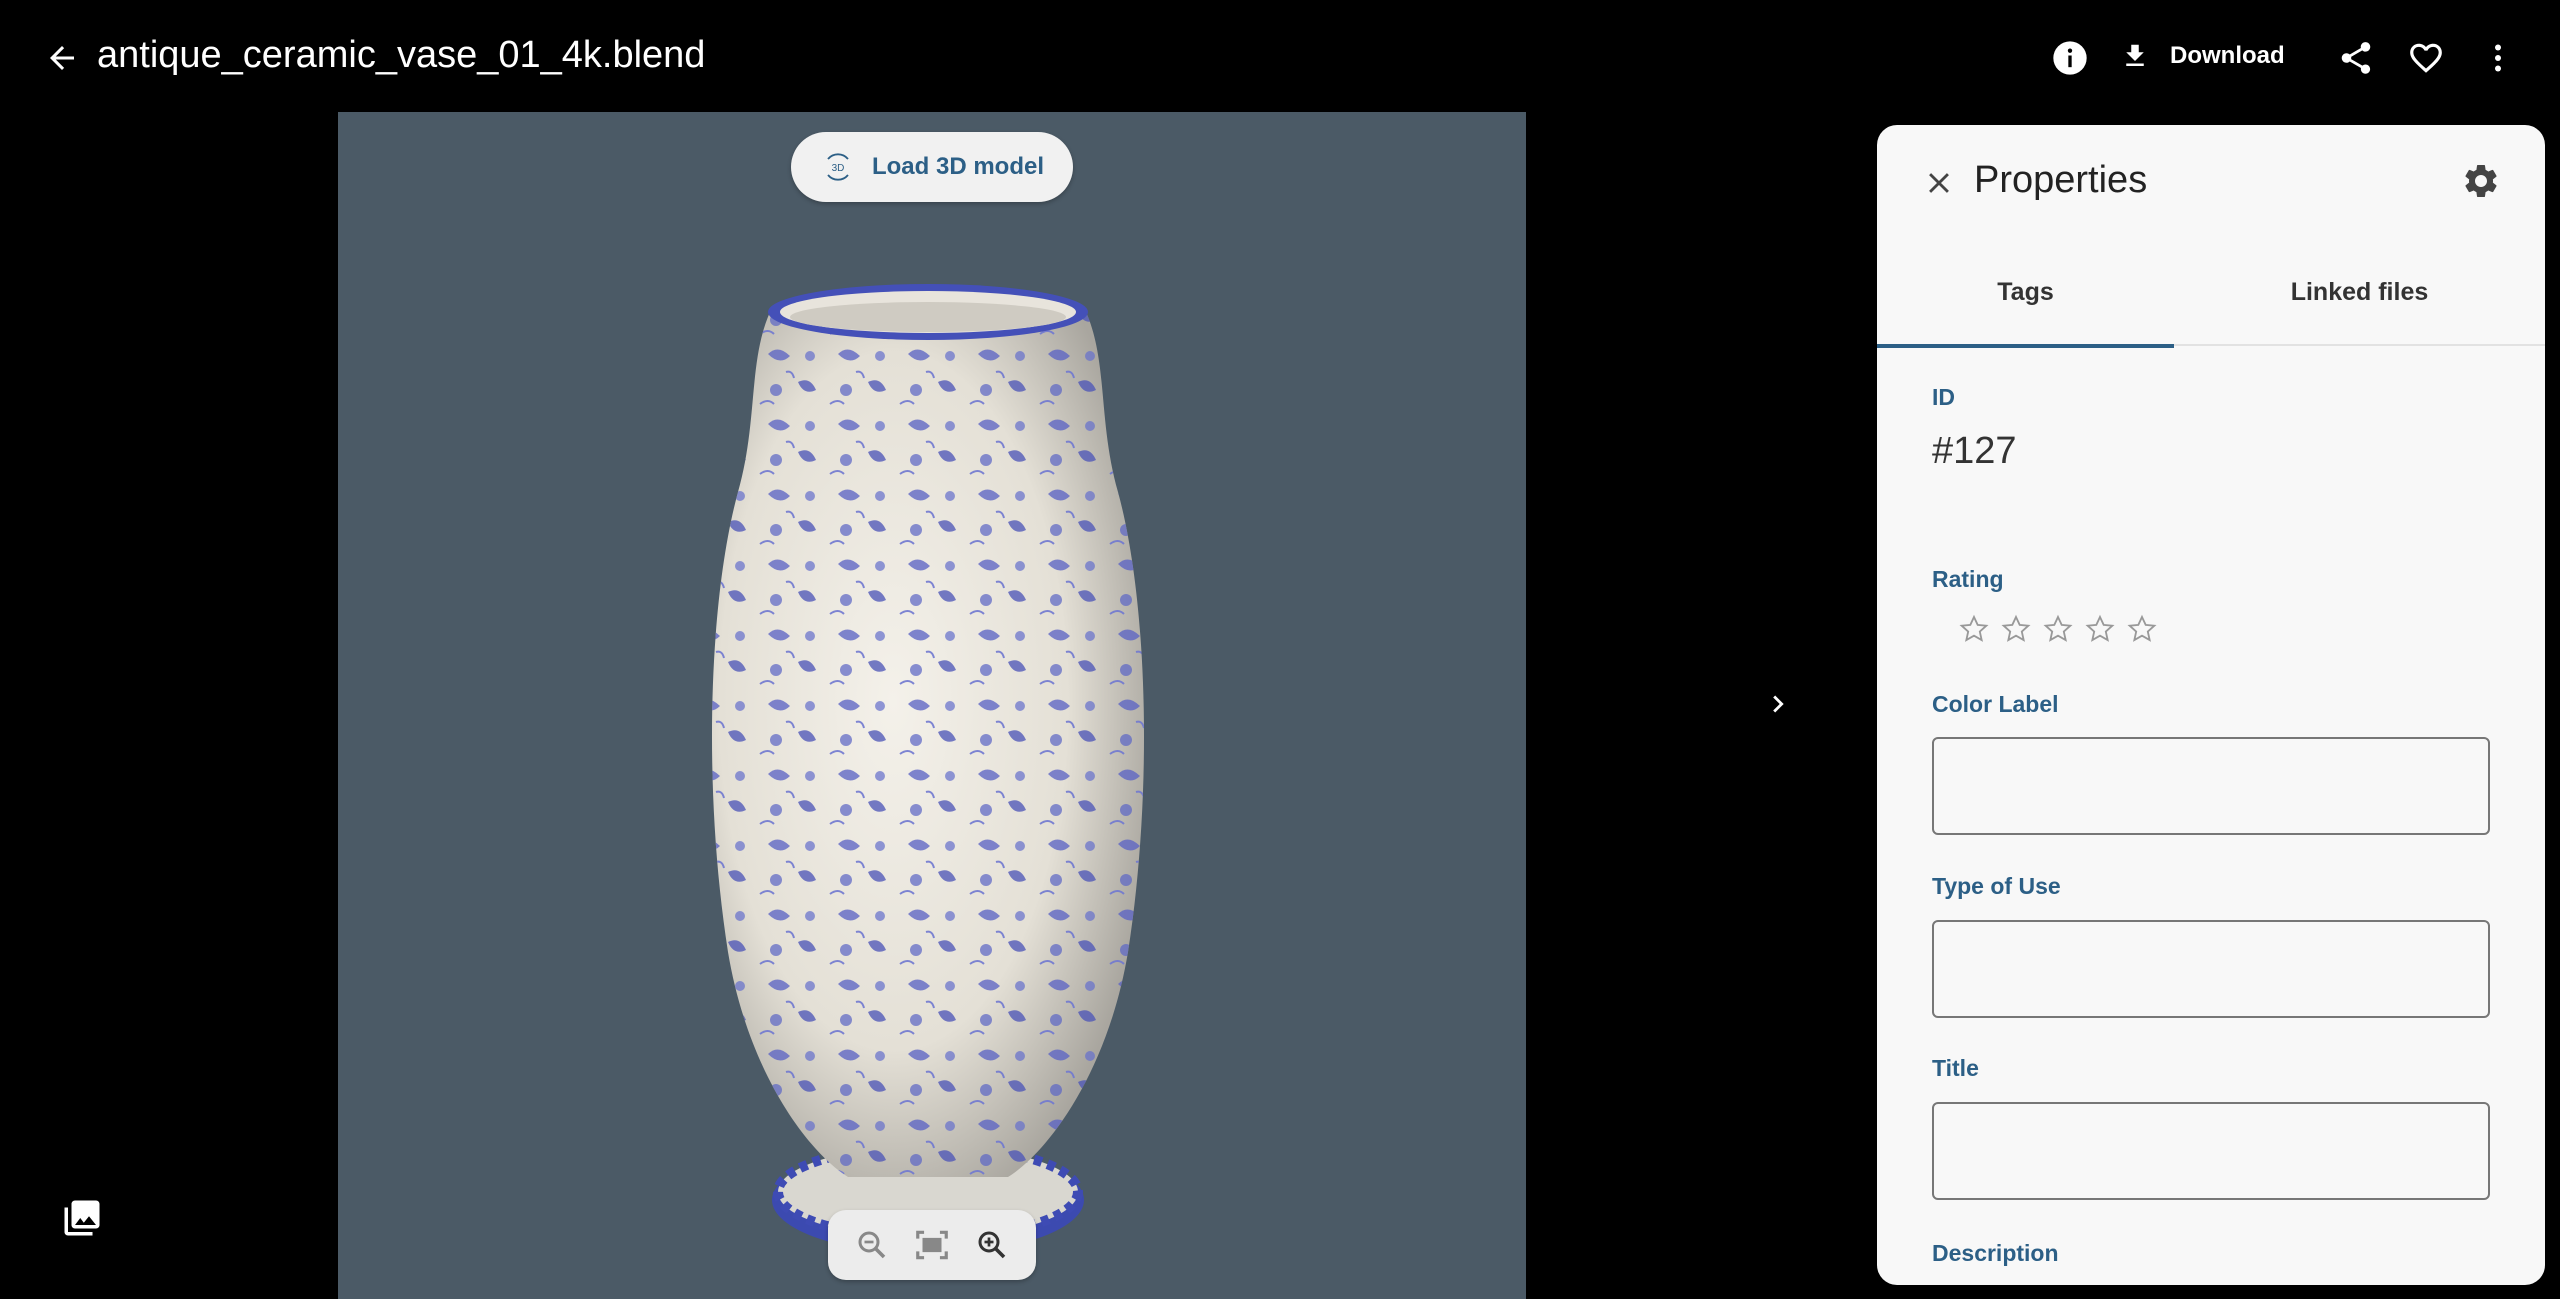 Image resolution: width=2560 pixels, height=1299 pixels. I want to click on panel-title: Properties, so click(2061, 180).